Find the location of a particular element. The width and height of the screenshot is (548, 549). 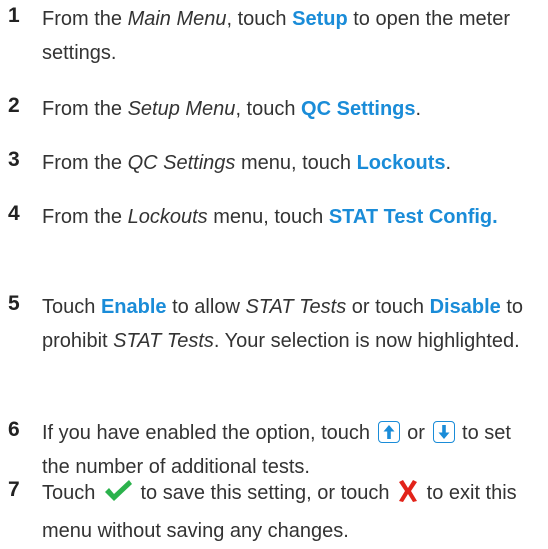

text: or touch is located at coordinates (388, 307).